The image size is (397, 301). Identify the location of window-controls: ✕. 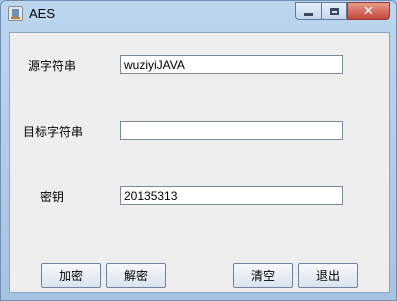
(342, 11).